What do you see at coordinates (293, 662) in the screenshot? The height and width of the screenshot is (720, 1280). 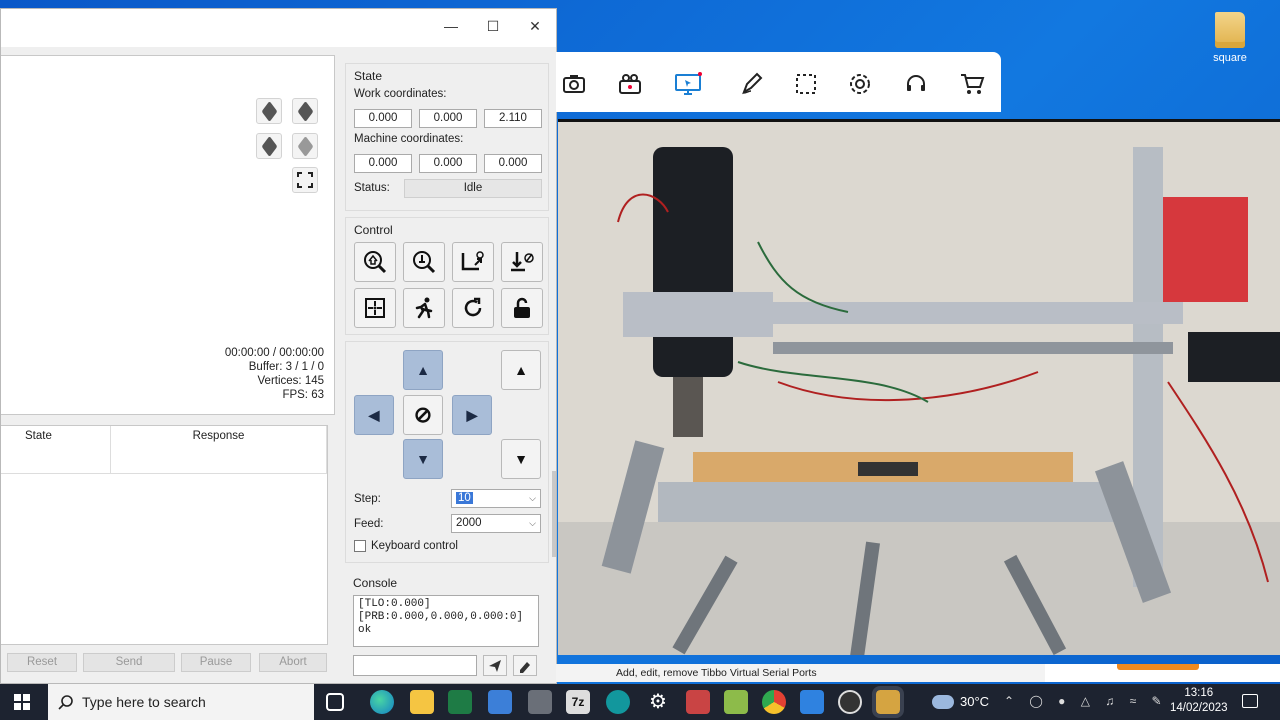 I see `abort-button: Abort` at bounding box center [293, 662].